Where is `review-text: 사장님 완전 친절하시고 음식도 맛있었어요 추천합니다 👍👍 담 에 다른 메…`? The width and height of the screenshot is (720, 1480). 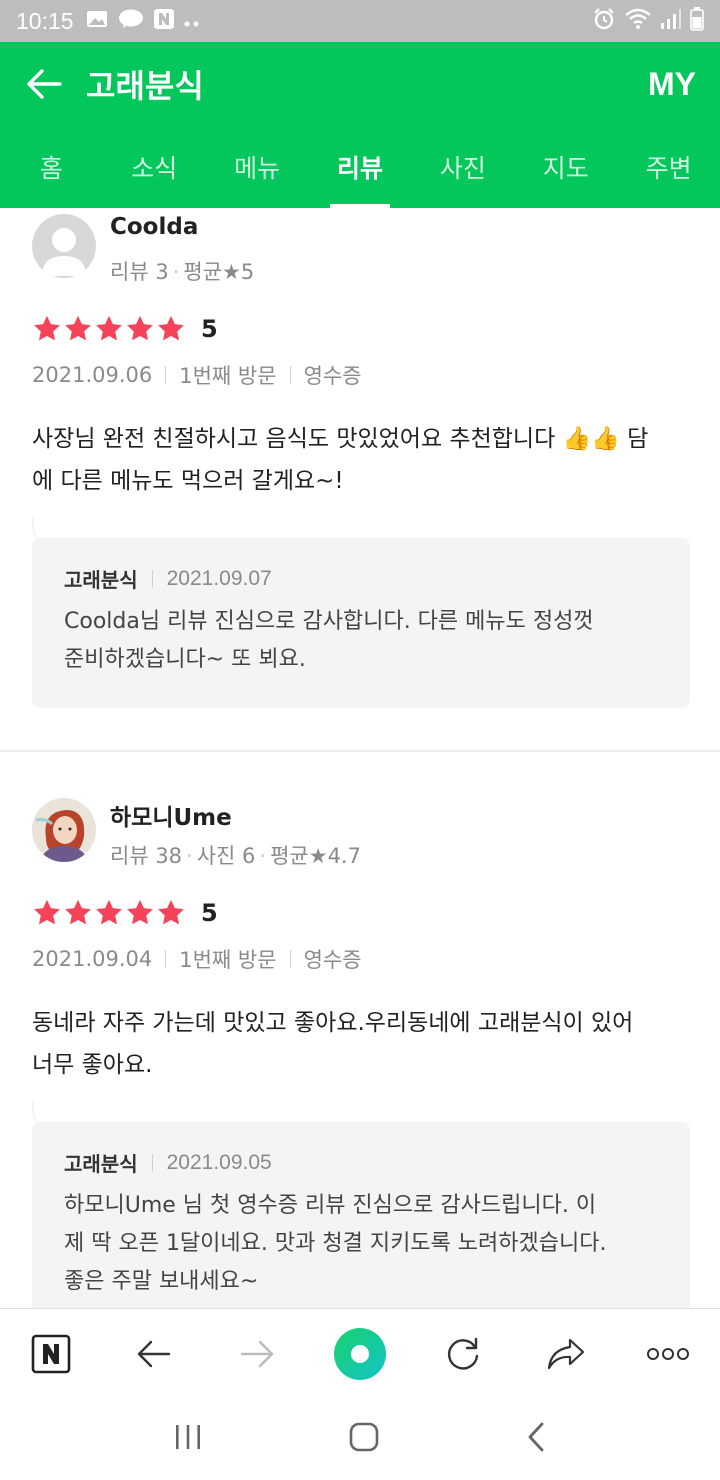 review-text: 사장님 완전 친절하시고 음식도 맛있었어요 추천합니다 👍👍 담 에 다른 메… is located at coordinates (362, 460).